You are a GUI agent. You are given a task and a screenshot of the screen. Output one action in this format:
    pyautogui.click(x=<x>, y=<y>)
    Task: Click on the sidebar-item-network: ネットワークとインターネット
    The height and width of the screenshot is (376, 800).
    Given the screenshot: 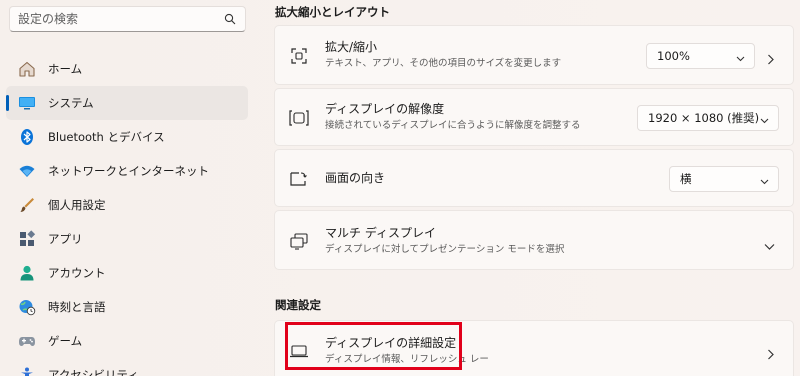 What is the action you would take?
    pyautogui.click(x=127, y=171)
    